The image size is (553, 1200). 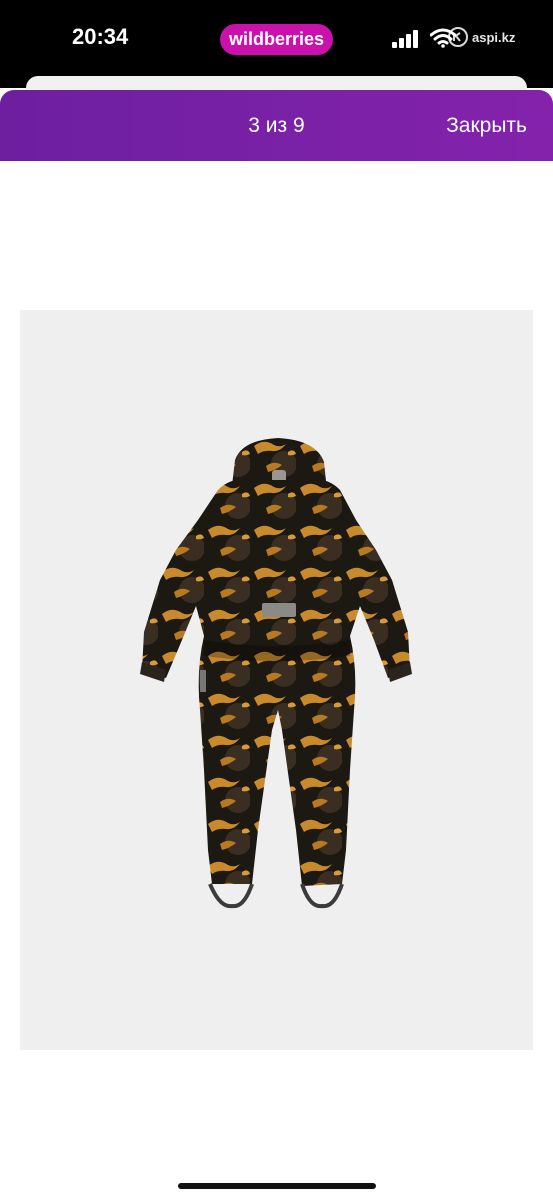 What do you see at coordinates (276, 125) in the screenshot?
I see `viewer-header: 3 из 9 Закрыть` at bounding box center [276, 125].